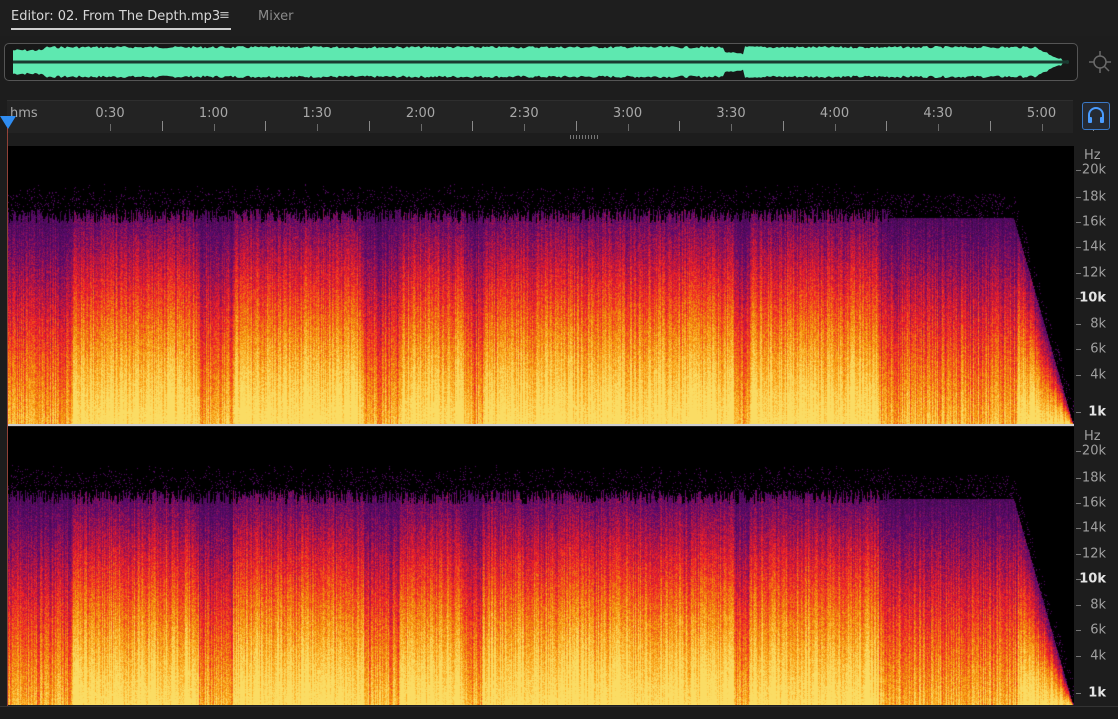 This screenshot has height=719, width=1118. What do you see at coordinates (1041, 113) in the screenshot?
I see `ruler-label: 5:00` at bounding box center [1041, 113].